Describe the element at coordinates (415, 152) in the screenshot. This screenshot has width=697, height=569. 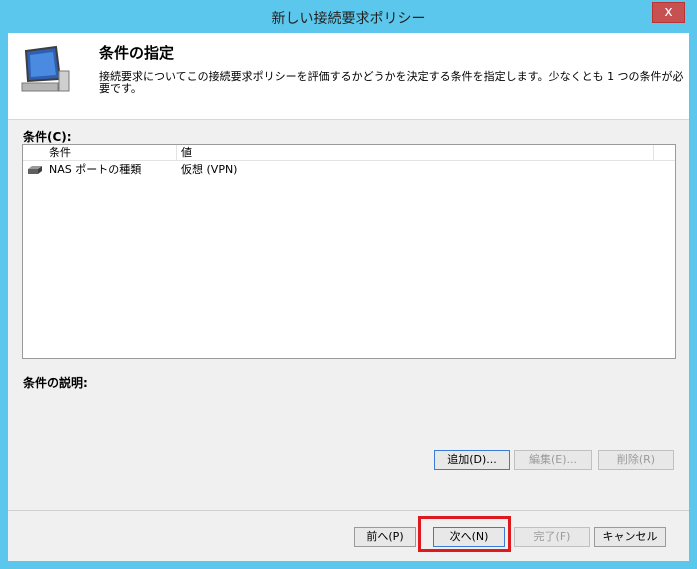
I see `column-value: 値` at that location.